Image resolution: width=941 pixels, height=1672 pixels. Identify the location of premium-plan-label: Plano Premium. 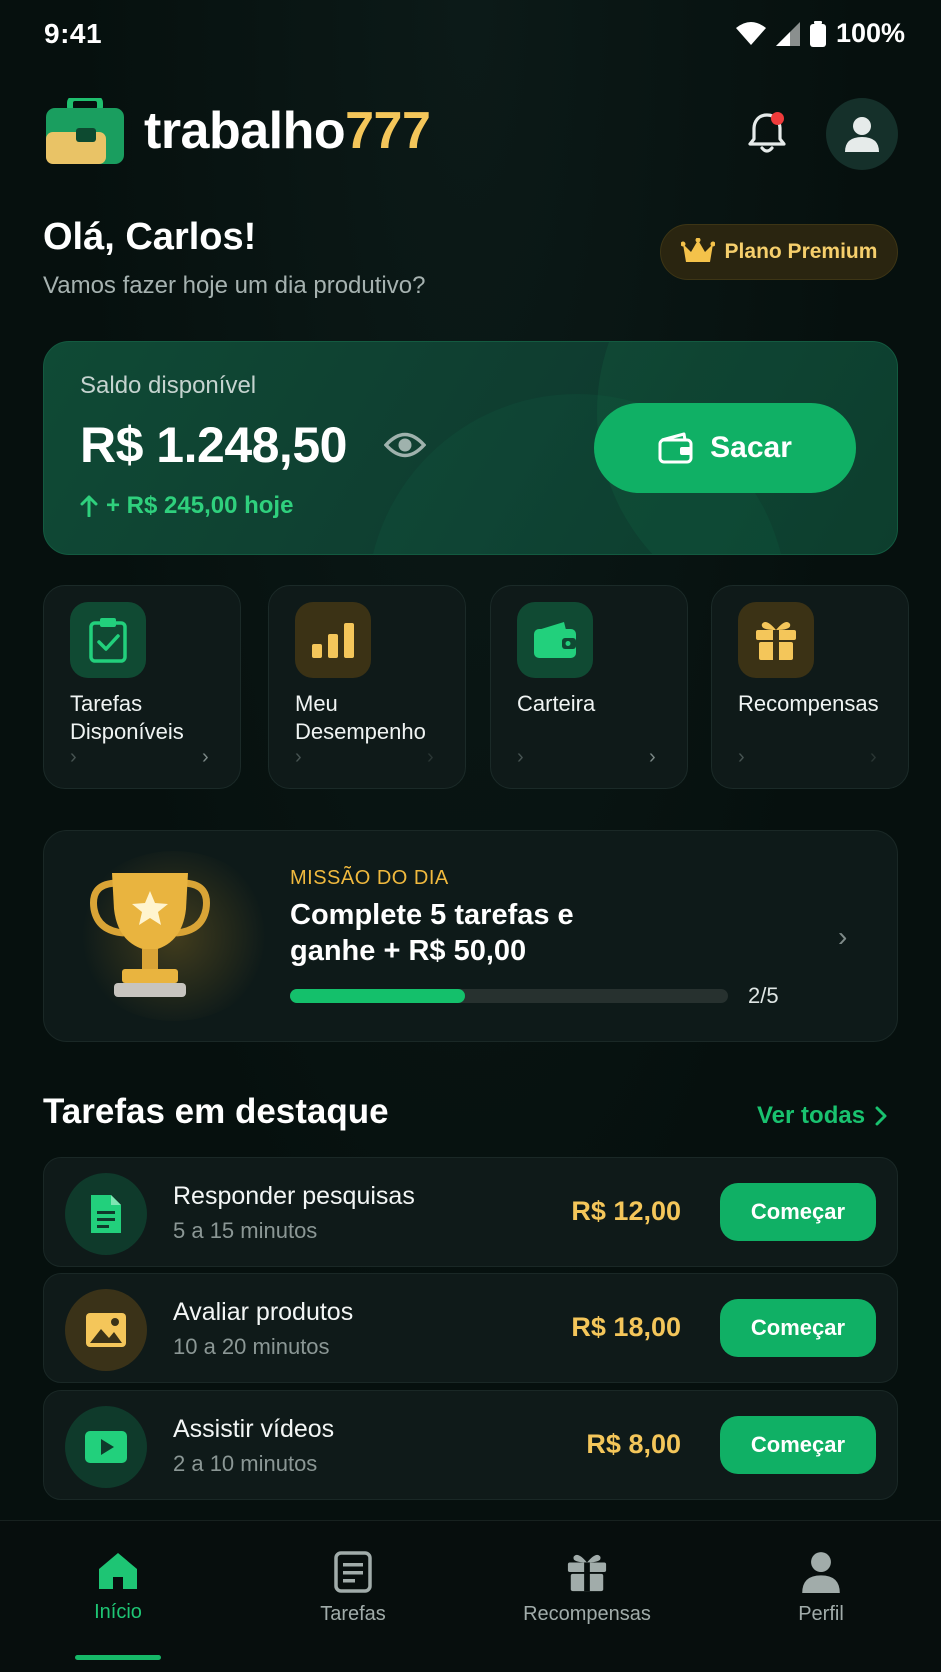
(801, 251).